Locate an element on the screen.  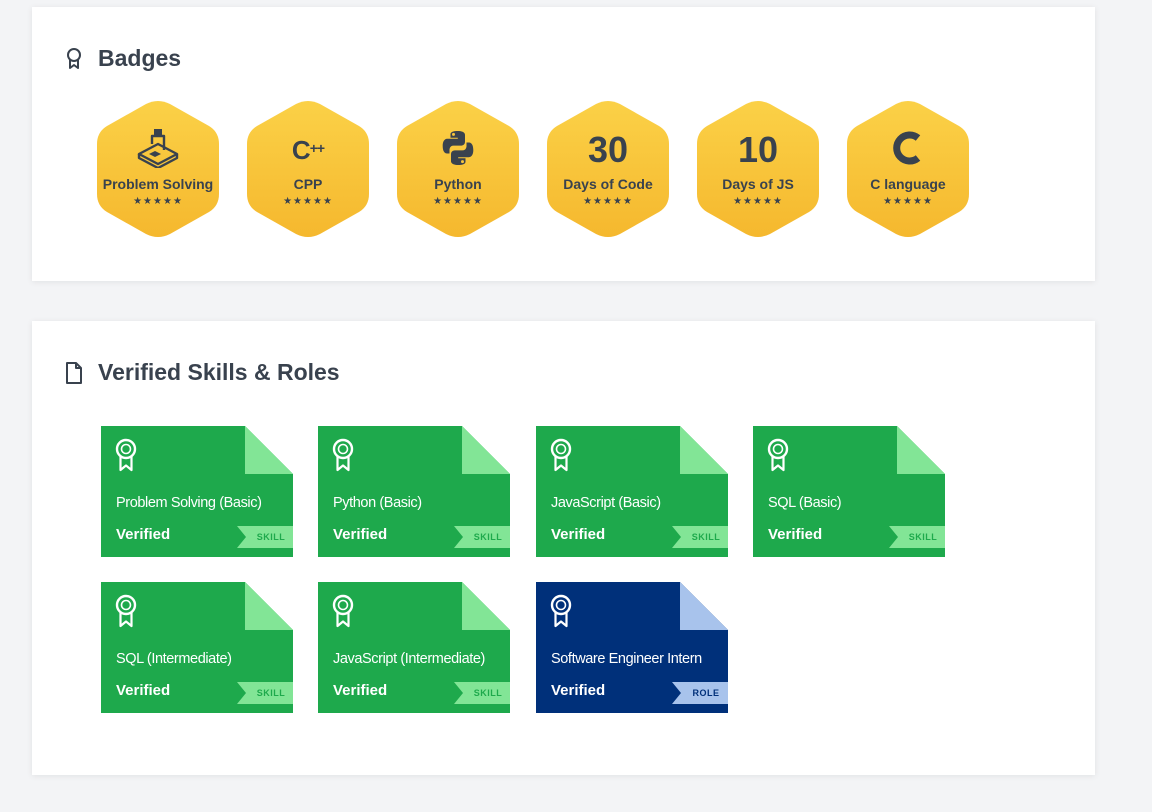
badge-c-language: C language ★★★★★ is located at coordinates (908, 169).